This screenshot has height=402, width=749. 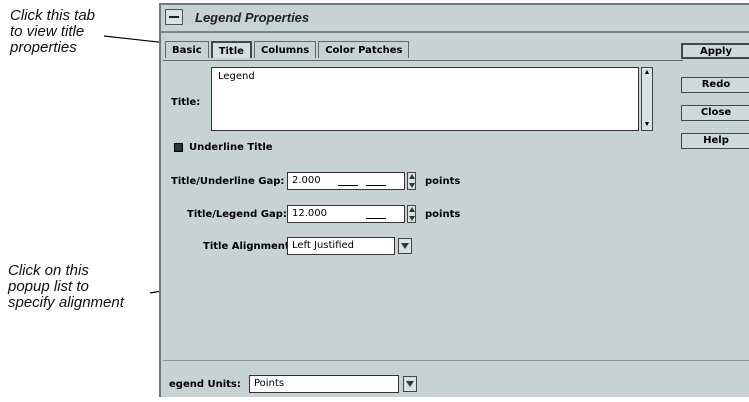 I want to click on legend-units-label: egend Units:, so click(x=205, y=384).